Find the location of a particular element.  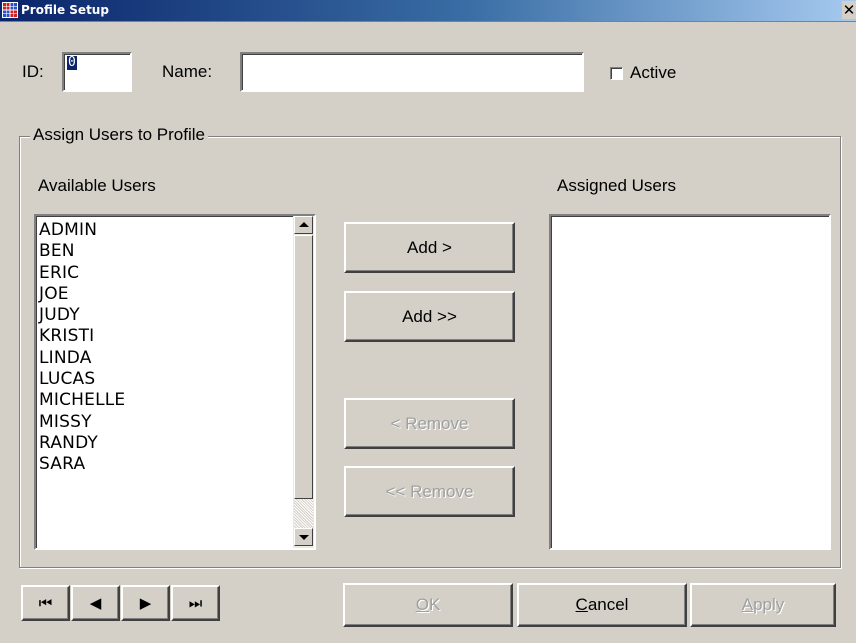

list-item: BEN is located at coordinates (82, 251).